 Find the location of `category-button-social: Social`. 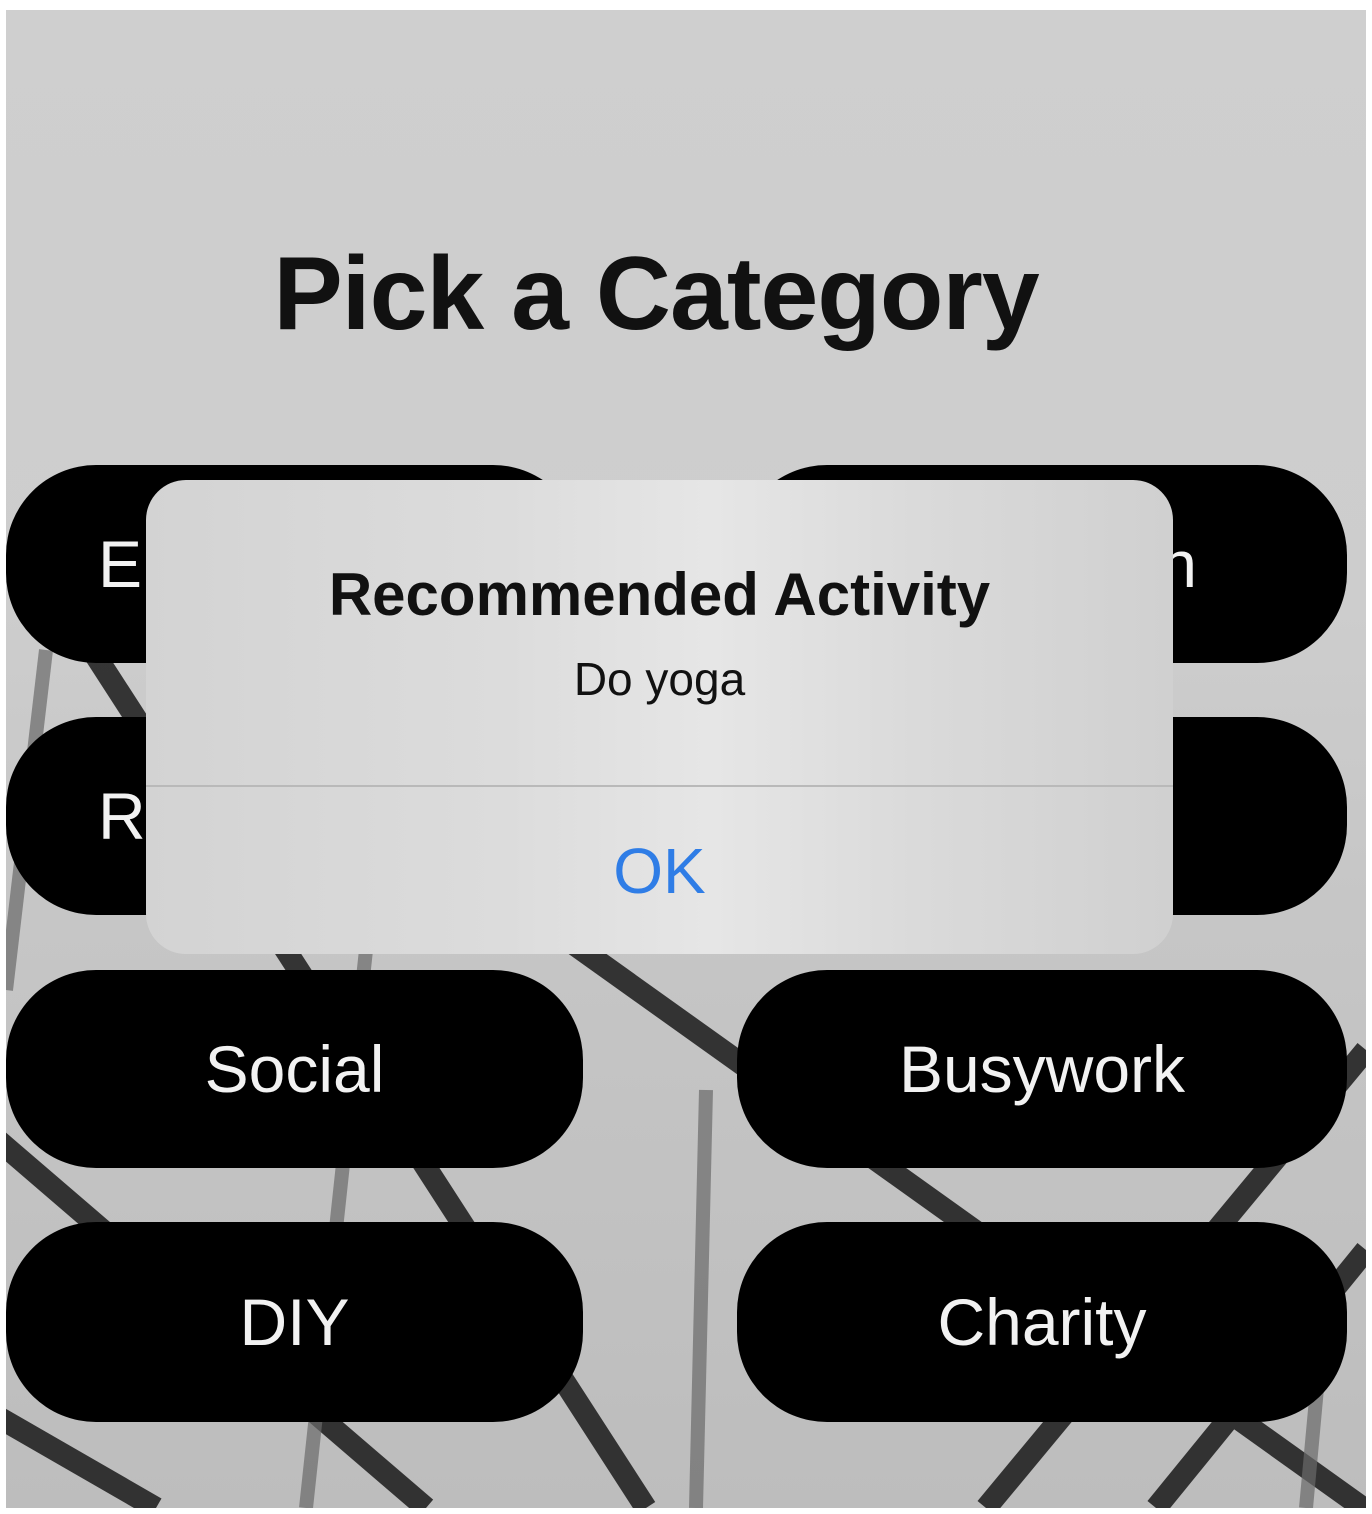

category-button-social: Social is located at coordinates (294, 1069).